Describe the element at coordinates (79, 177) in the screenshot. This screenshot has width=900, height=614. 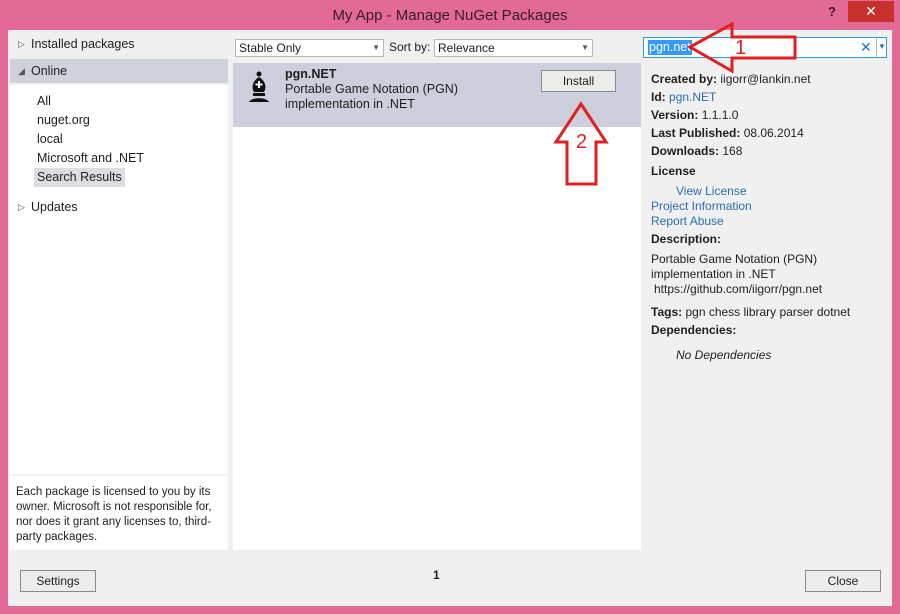
I see `tree-item-search-results: Search Results` at that location.